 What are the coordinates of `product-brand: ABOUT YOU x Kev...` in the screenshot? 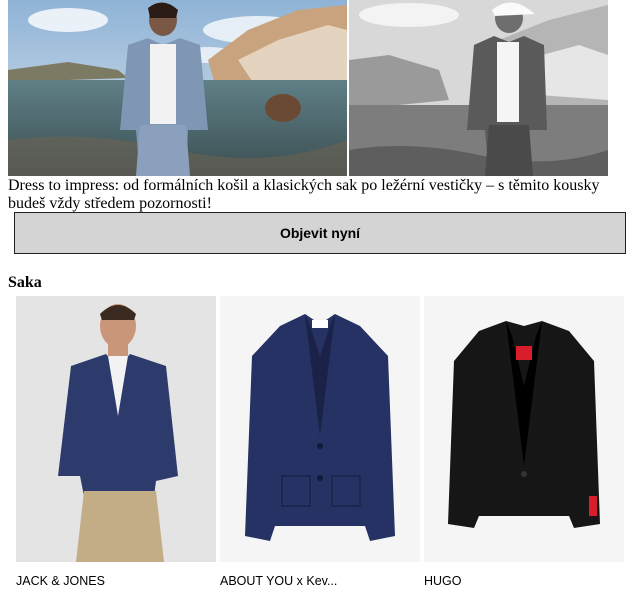 It's located at (320, 581).